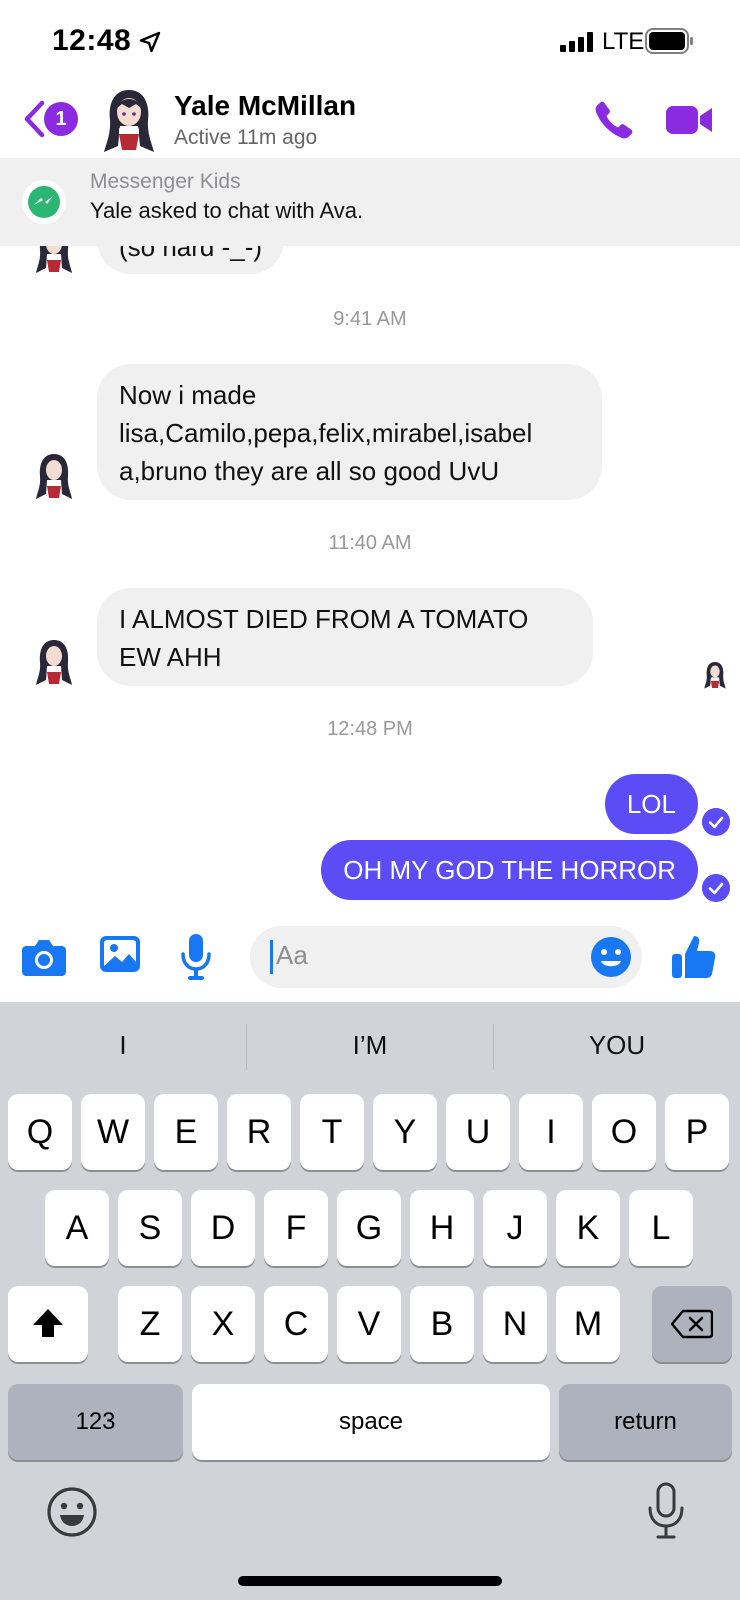  What do you see at coordinates (515, 1228) in the screenshot?
I see `key-j: J` at bounding box center [515, 1228].